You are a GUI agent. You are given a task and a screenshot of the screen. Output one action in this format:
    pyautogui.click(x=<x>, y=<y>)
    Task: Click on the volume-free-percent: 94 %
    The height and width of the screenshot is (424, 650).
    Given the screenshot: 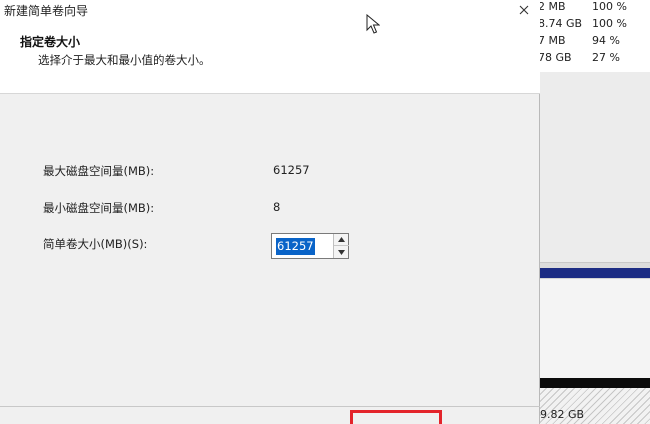 What is the action you would take?
    pyautogui.click(x=606, y=40)
    